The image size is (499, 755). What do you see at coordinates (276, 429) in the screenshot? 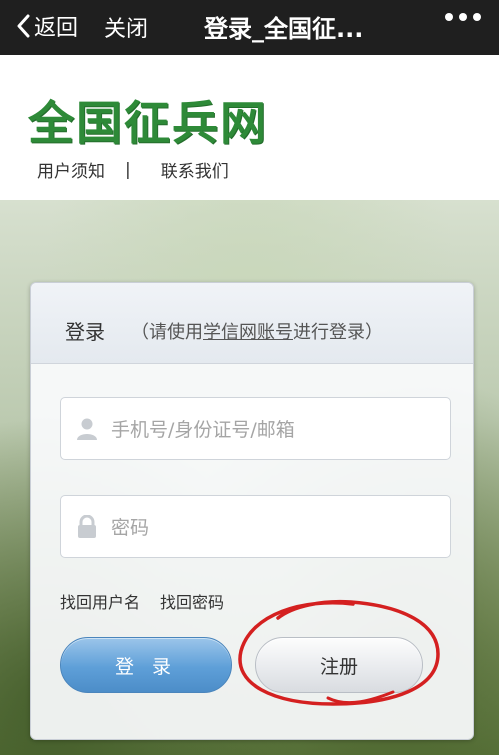
I see `username-input` at bounding box center [276, 429].